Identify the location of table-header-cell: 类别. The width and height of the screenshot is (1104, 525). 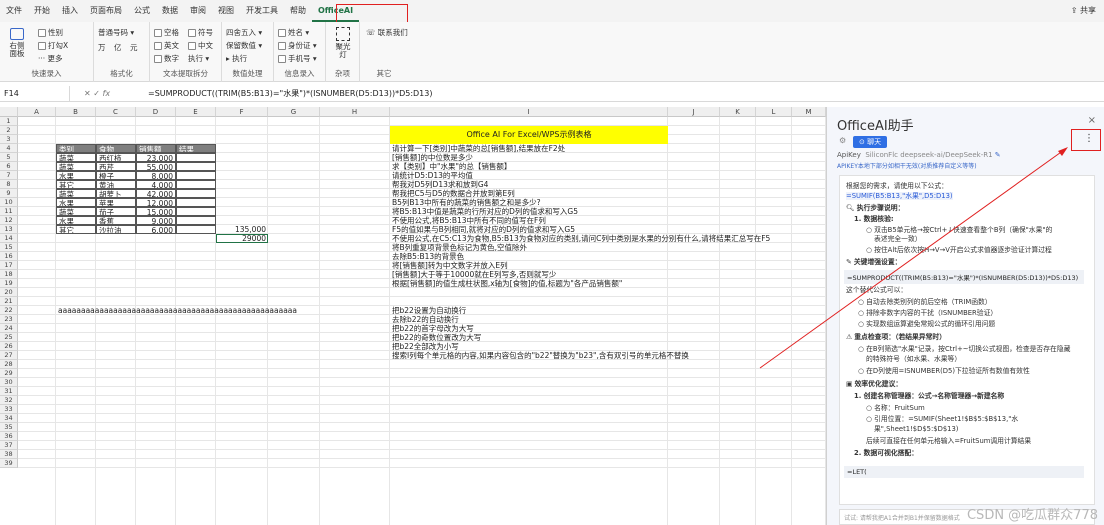
(76, 148).